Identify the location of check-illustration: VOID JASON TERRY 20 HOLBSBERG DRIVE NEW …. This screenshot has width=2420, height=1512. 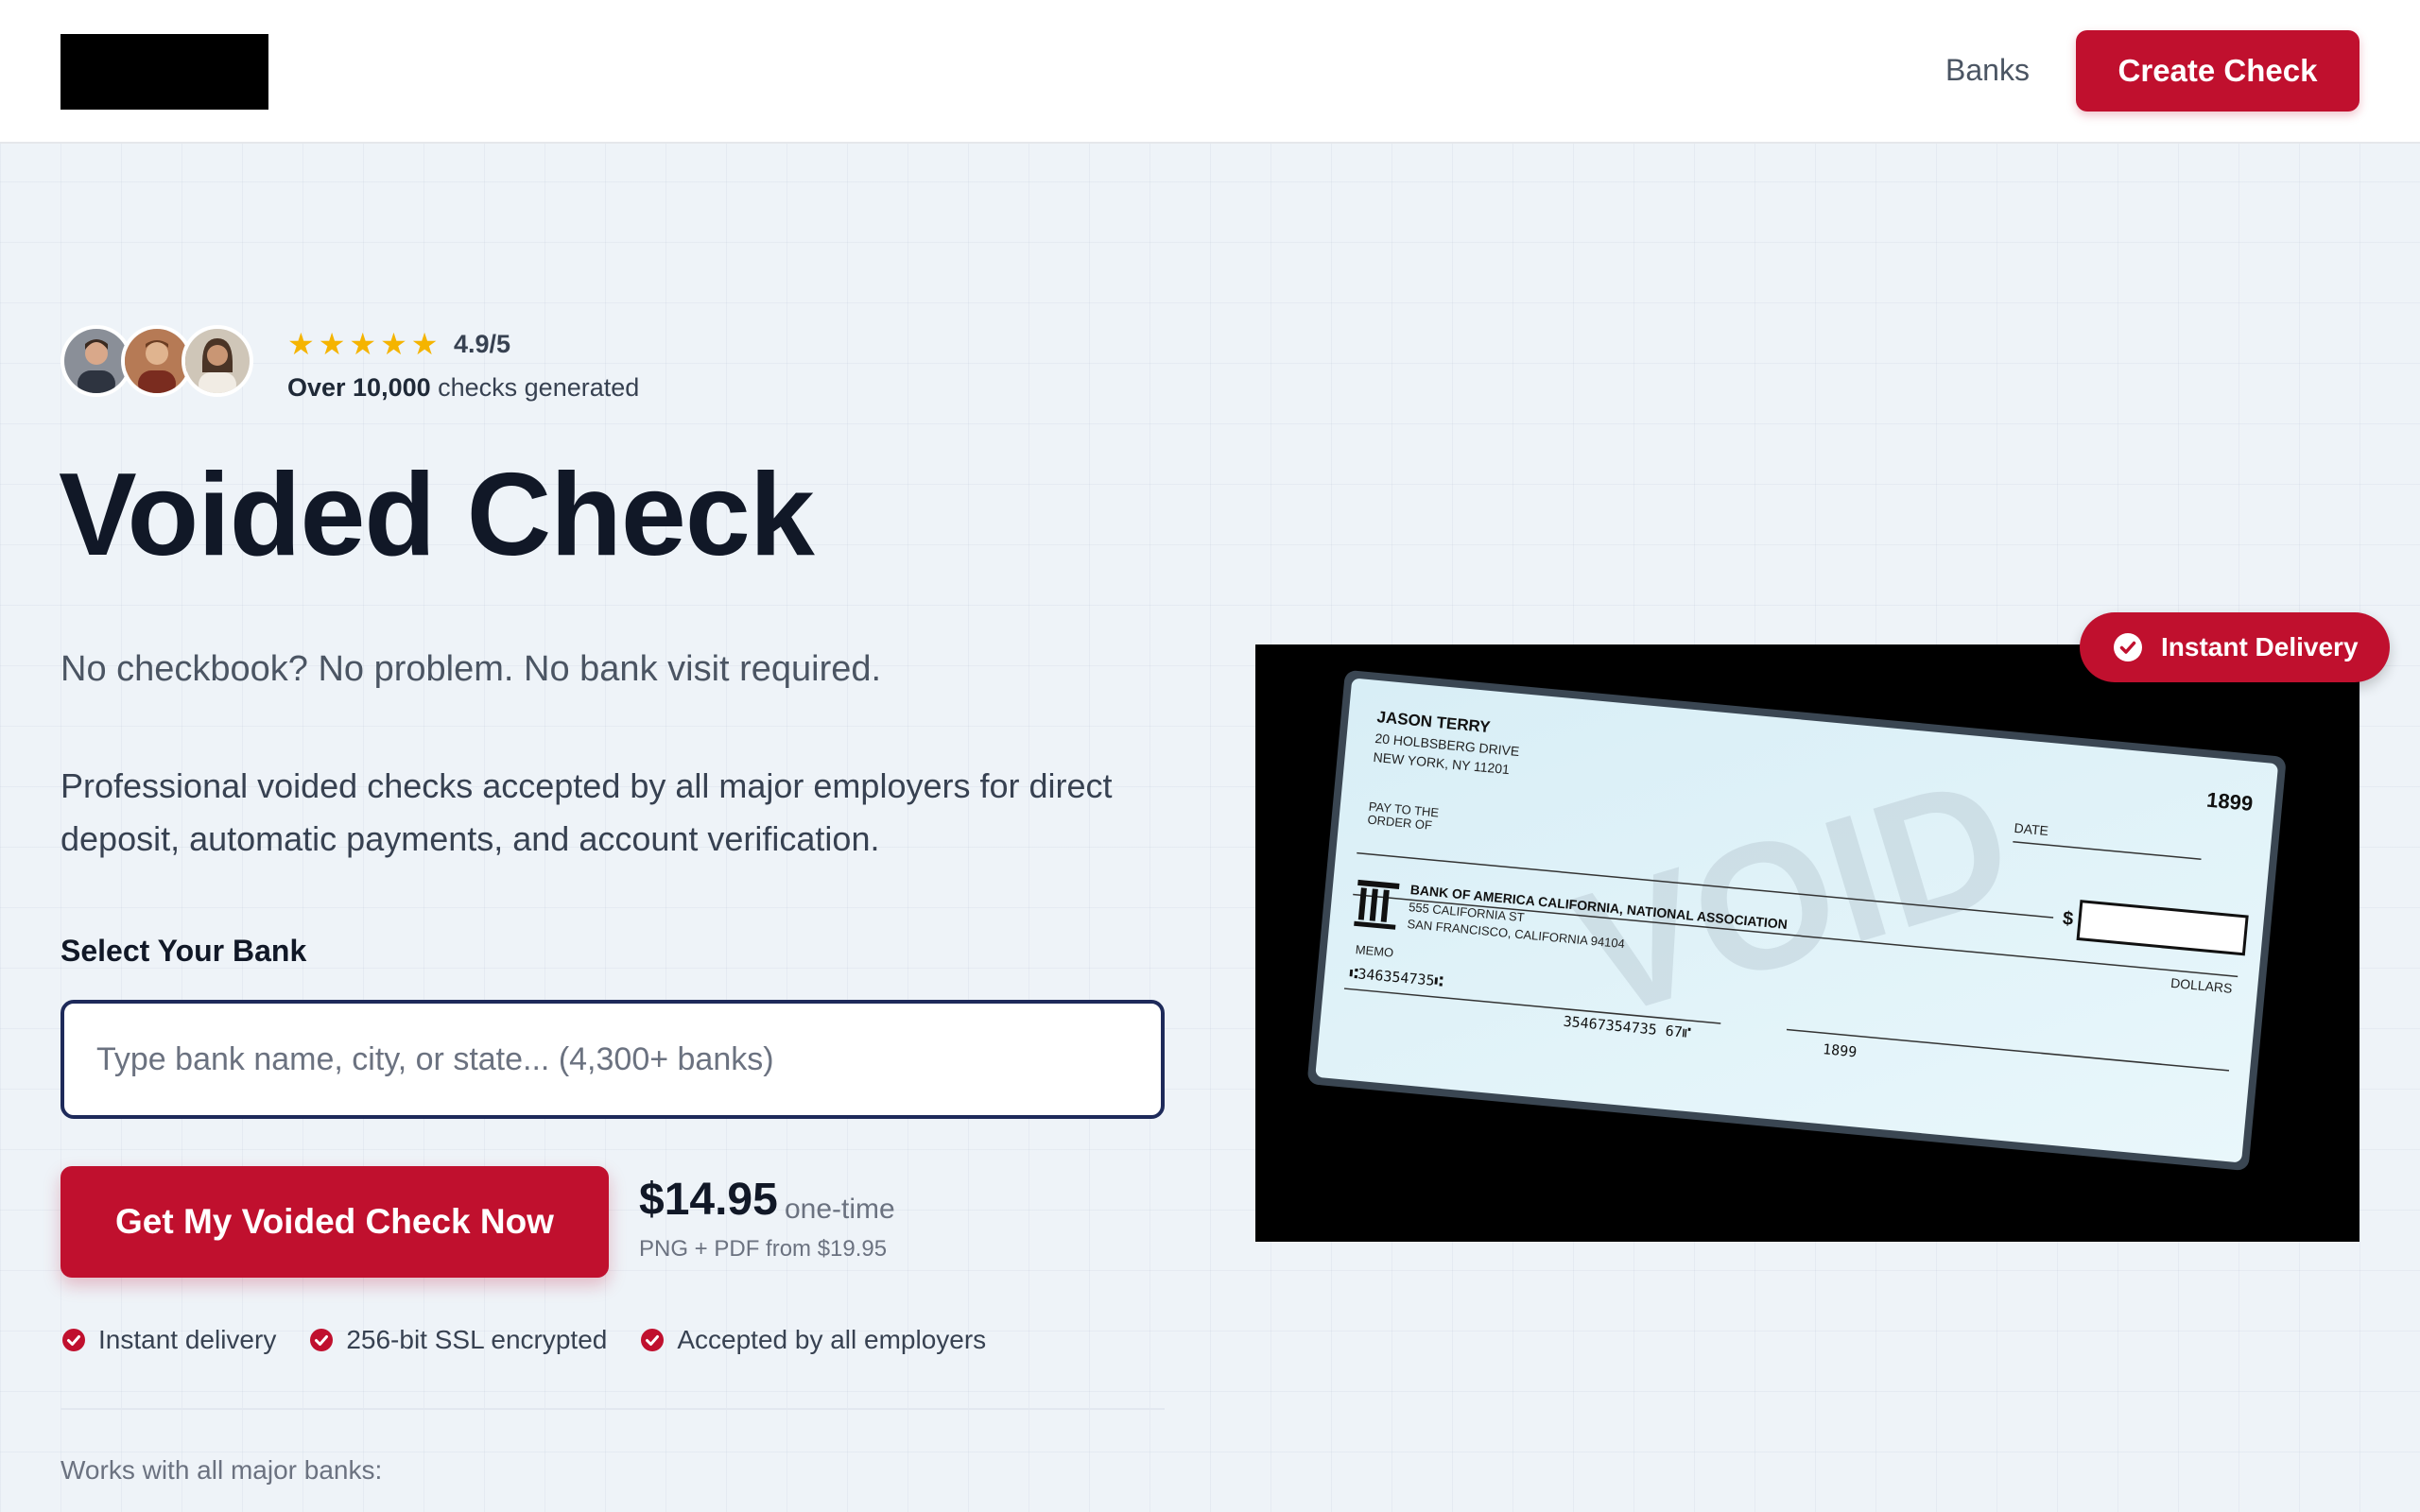
(1796, 920).